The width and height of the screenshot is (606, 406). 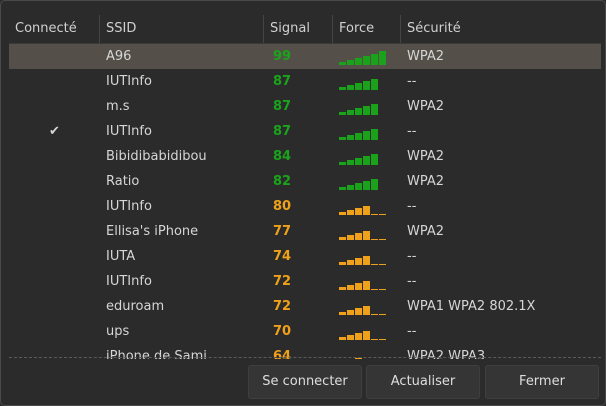 I want to click on column-header-ssid: SSID, so click(x=182, y=29).